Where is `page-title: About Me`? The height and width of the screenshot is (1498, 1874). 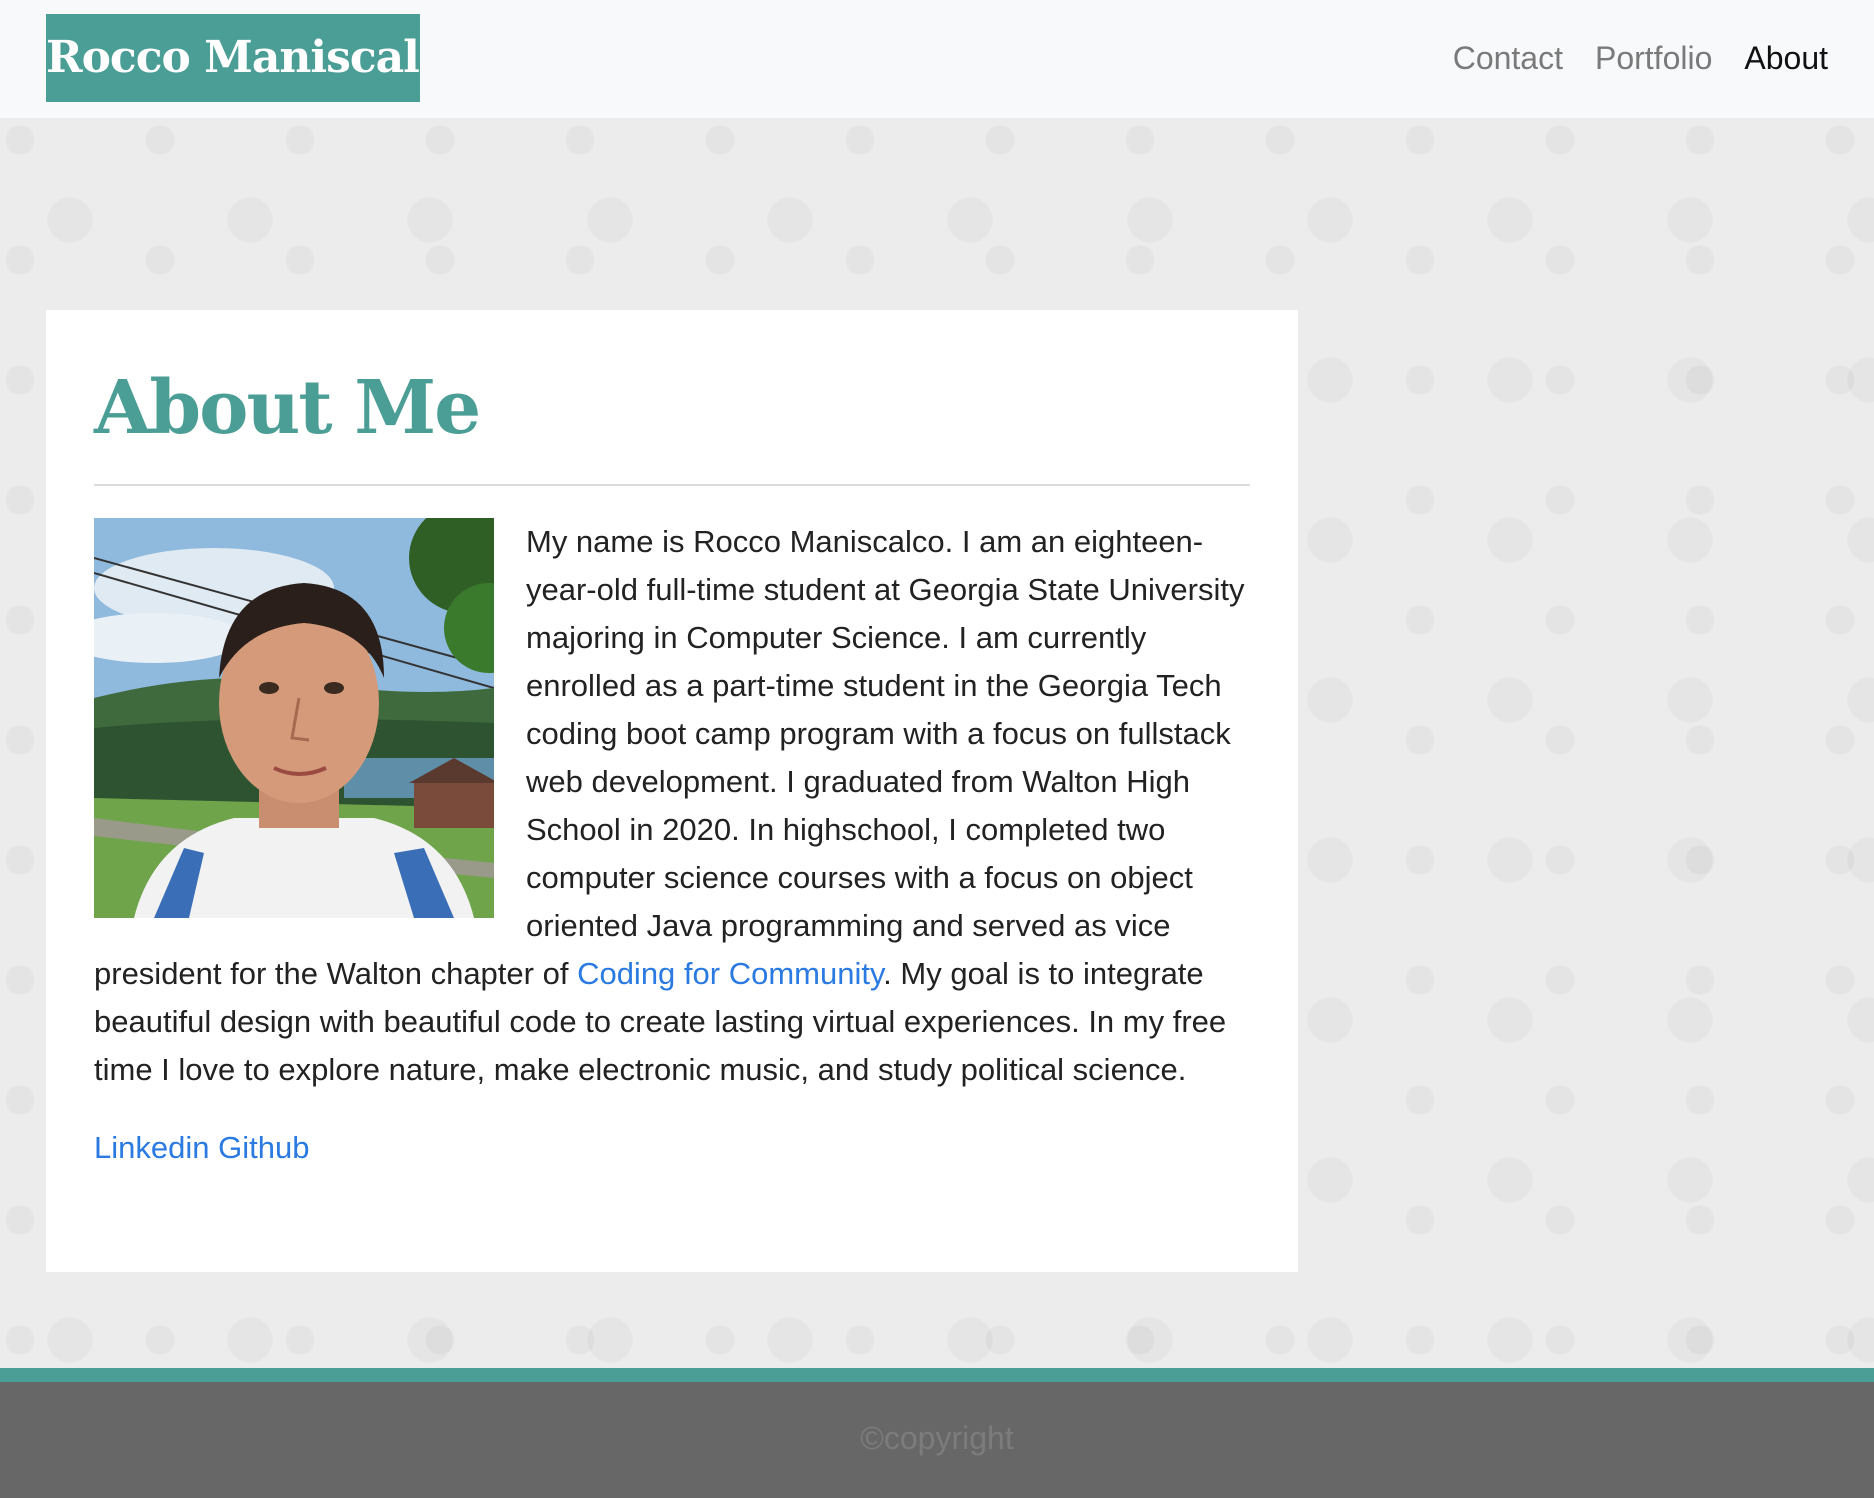 page-title: About Me is located at coordinates (287, 408).